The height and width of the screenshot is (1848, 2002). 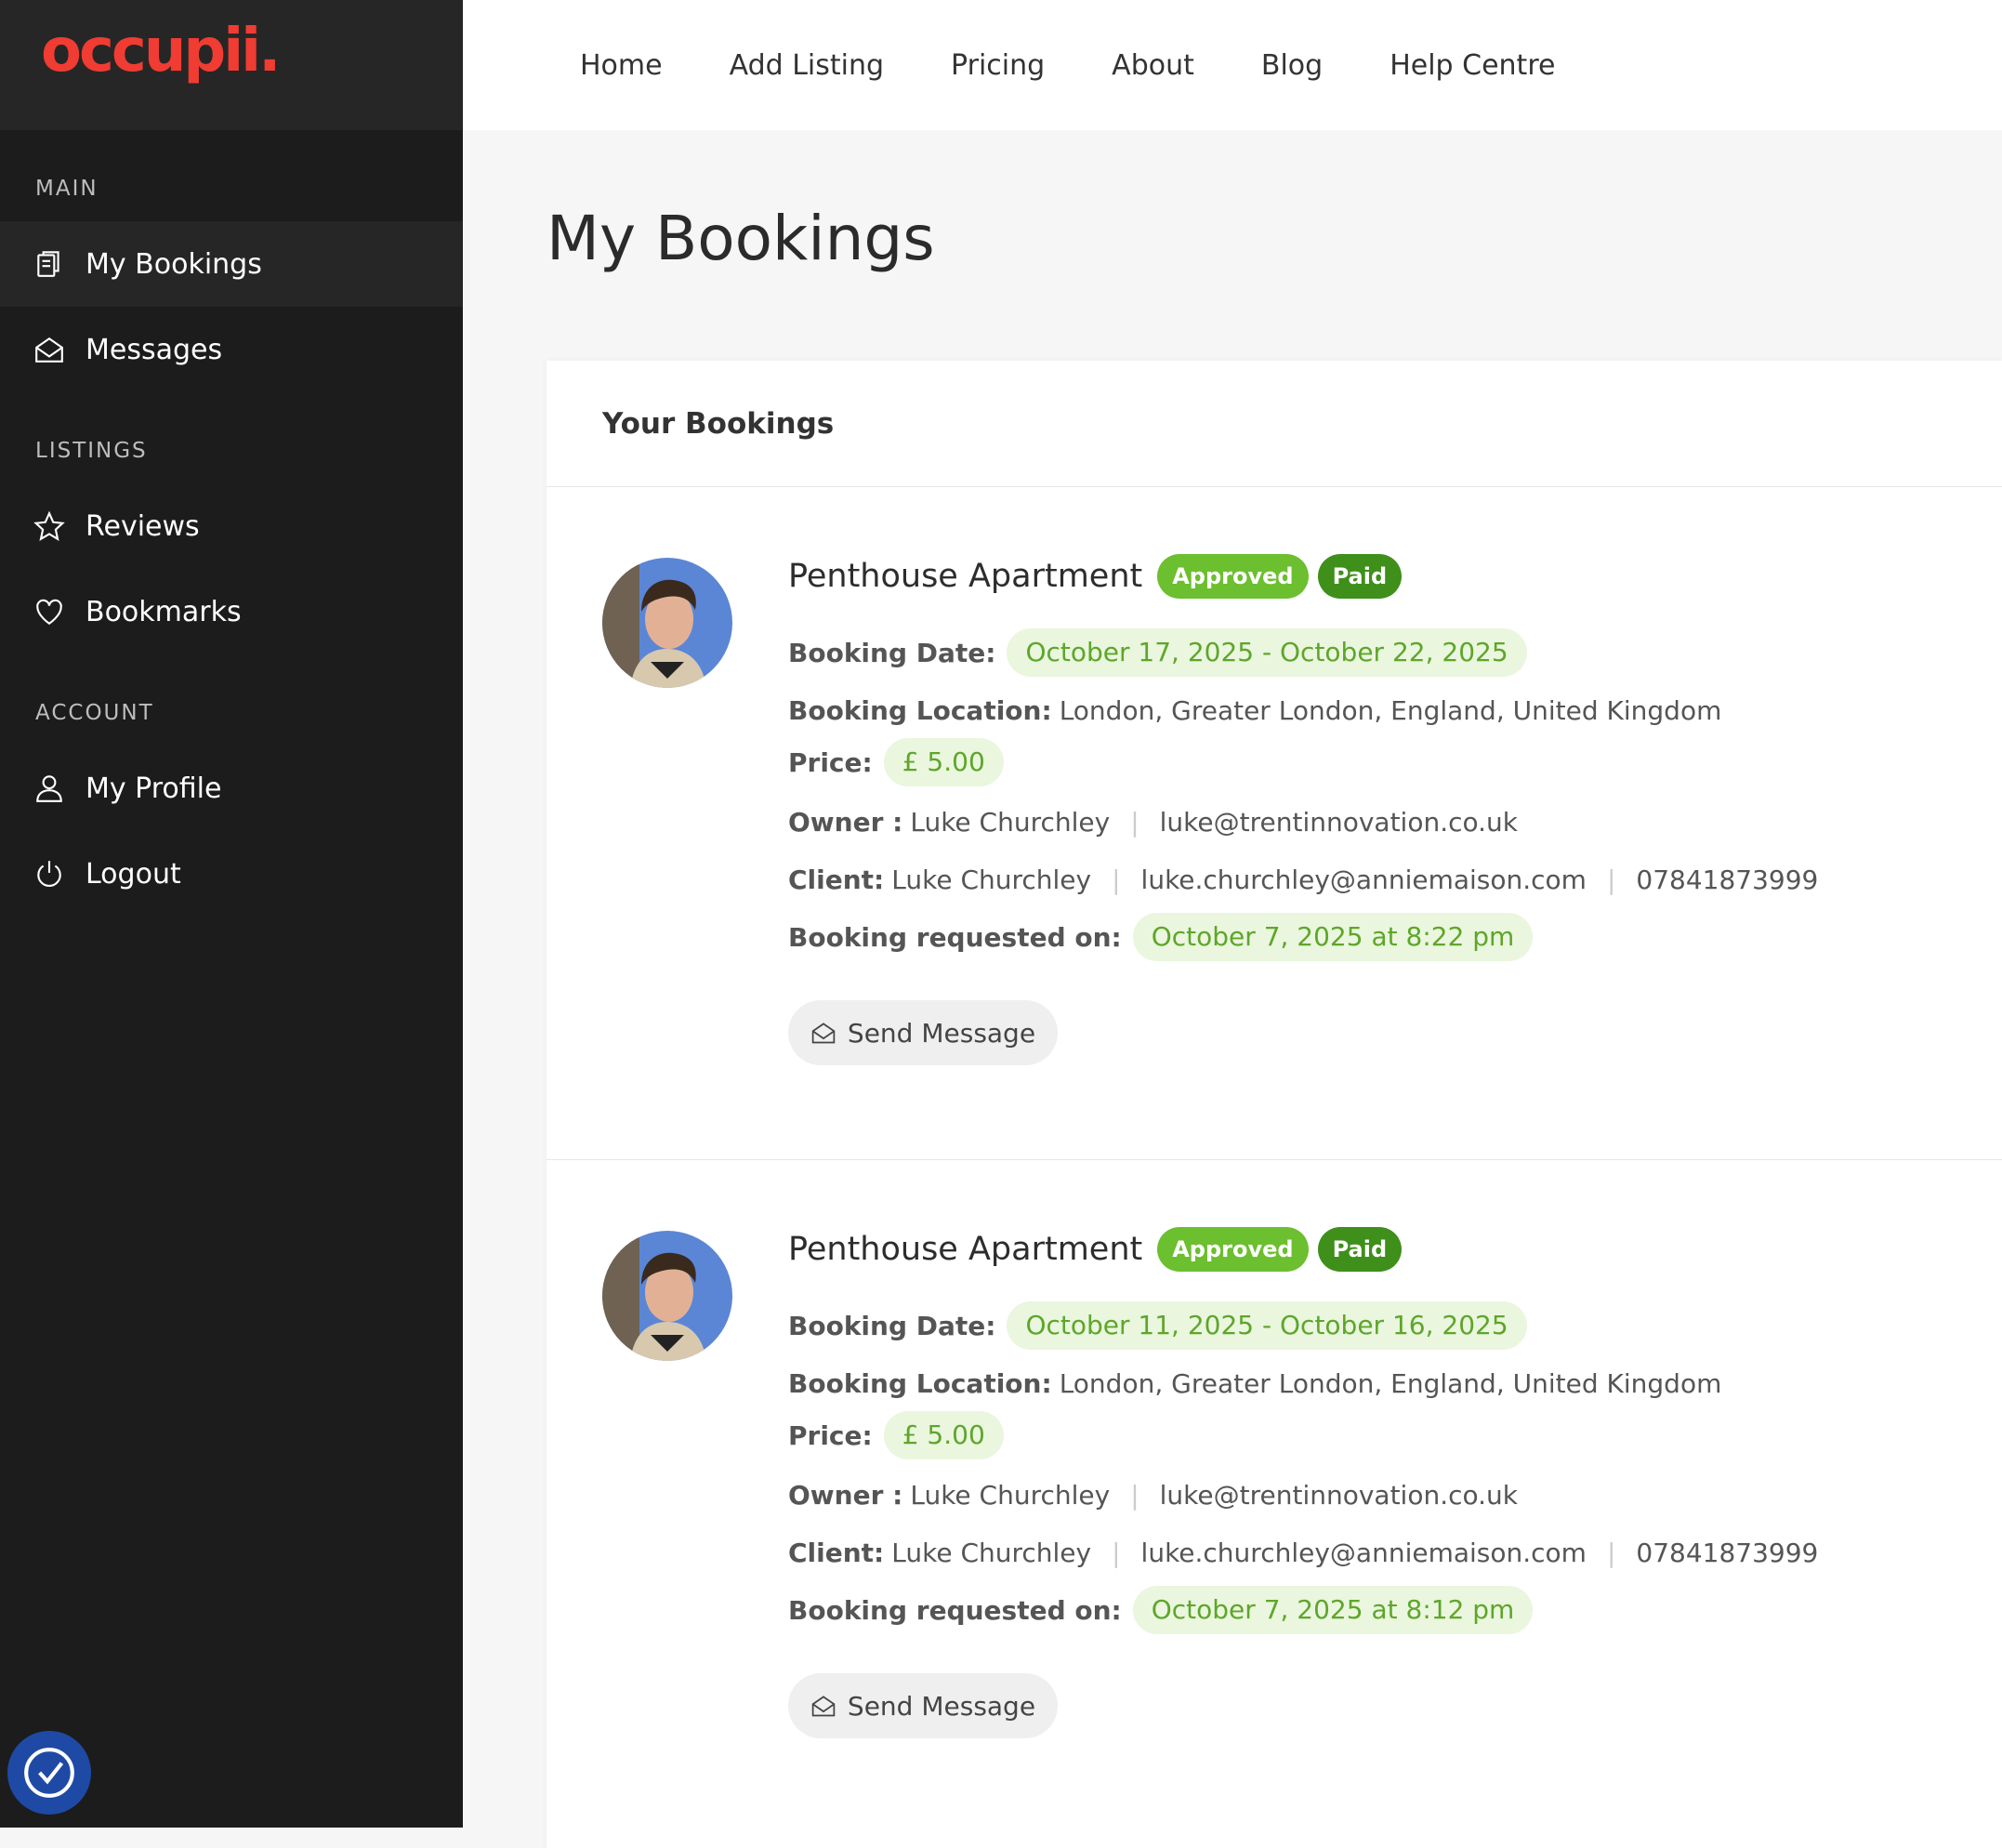 I want to click on accessibility-button, so click(x=49, y=1773).